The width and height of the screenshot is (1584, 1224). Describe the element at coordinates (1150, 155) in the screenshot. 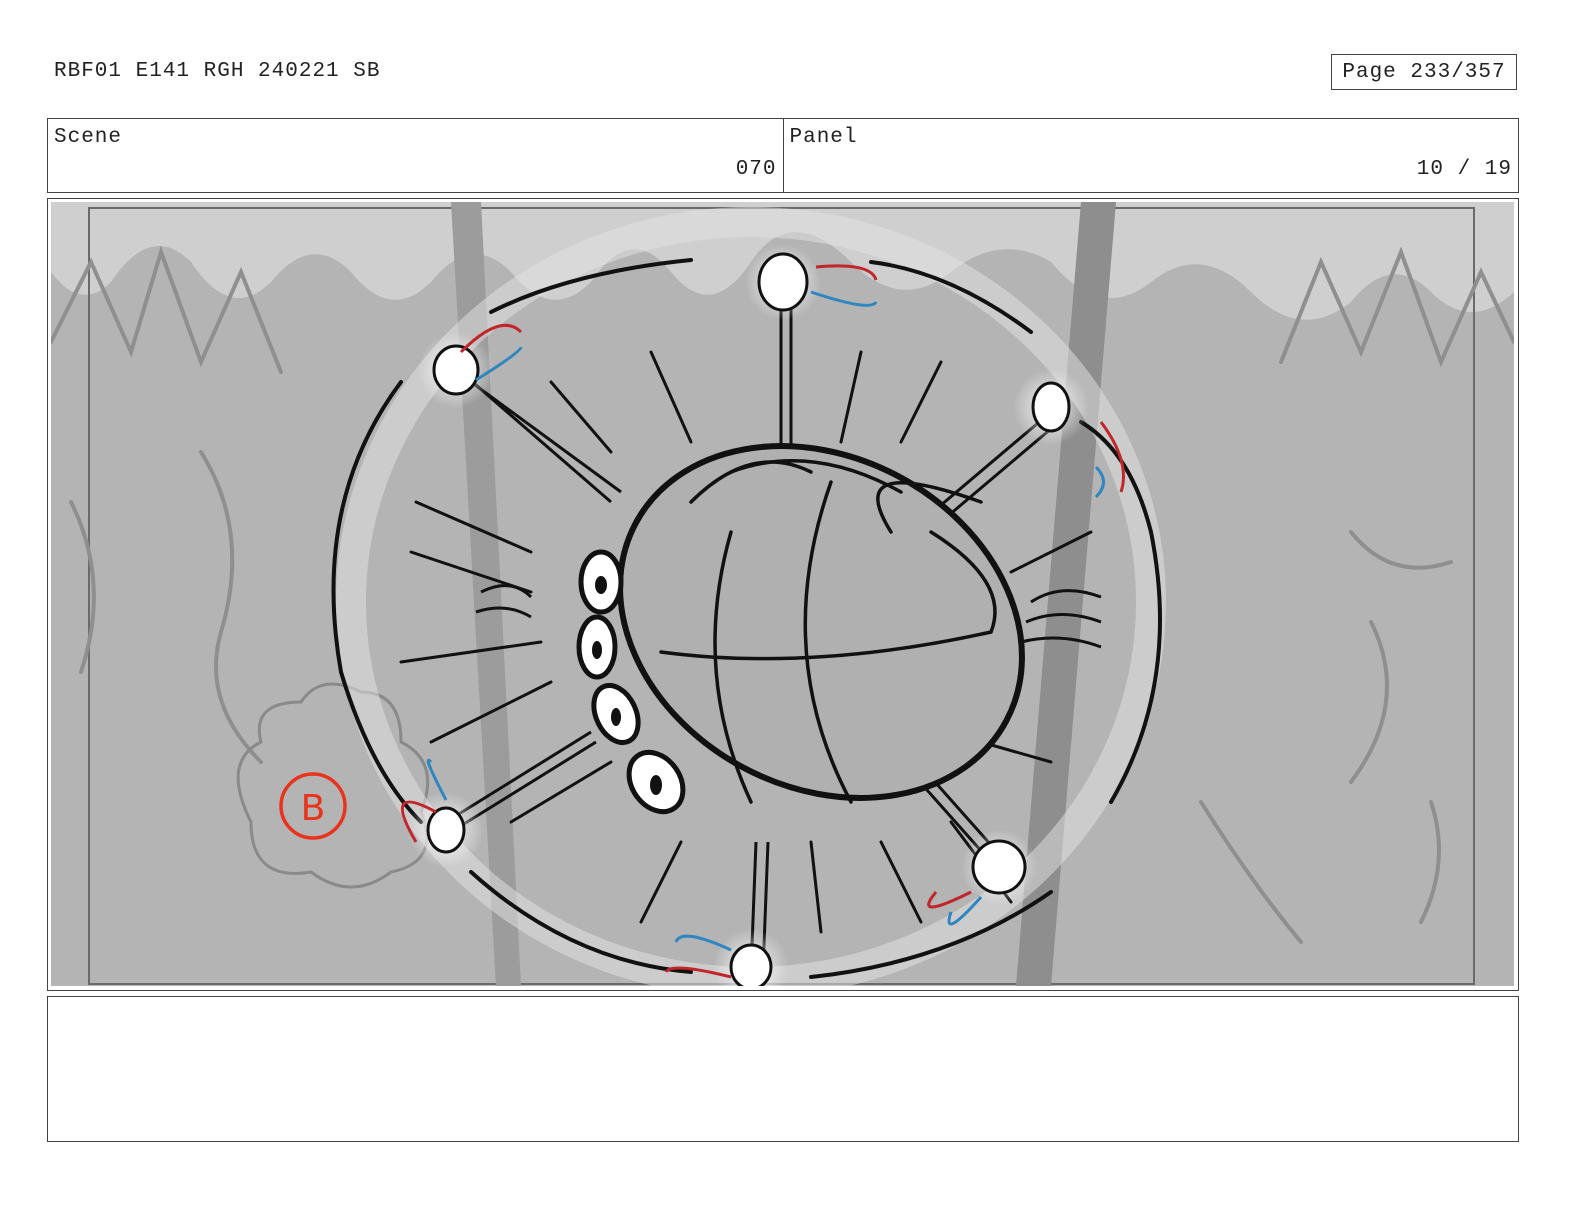

I see `panel-cell: Panel 10 / 19` at that location.